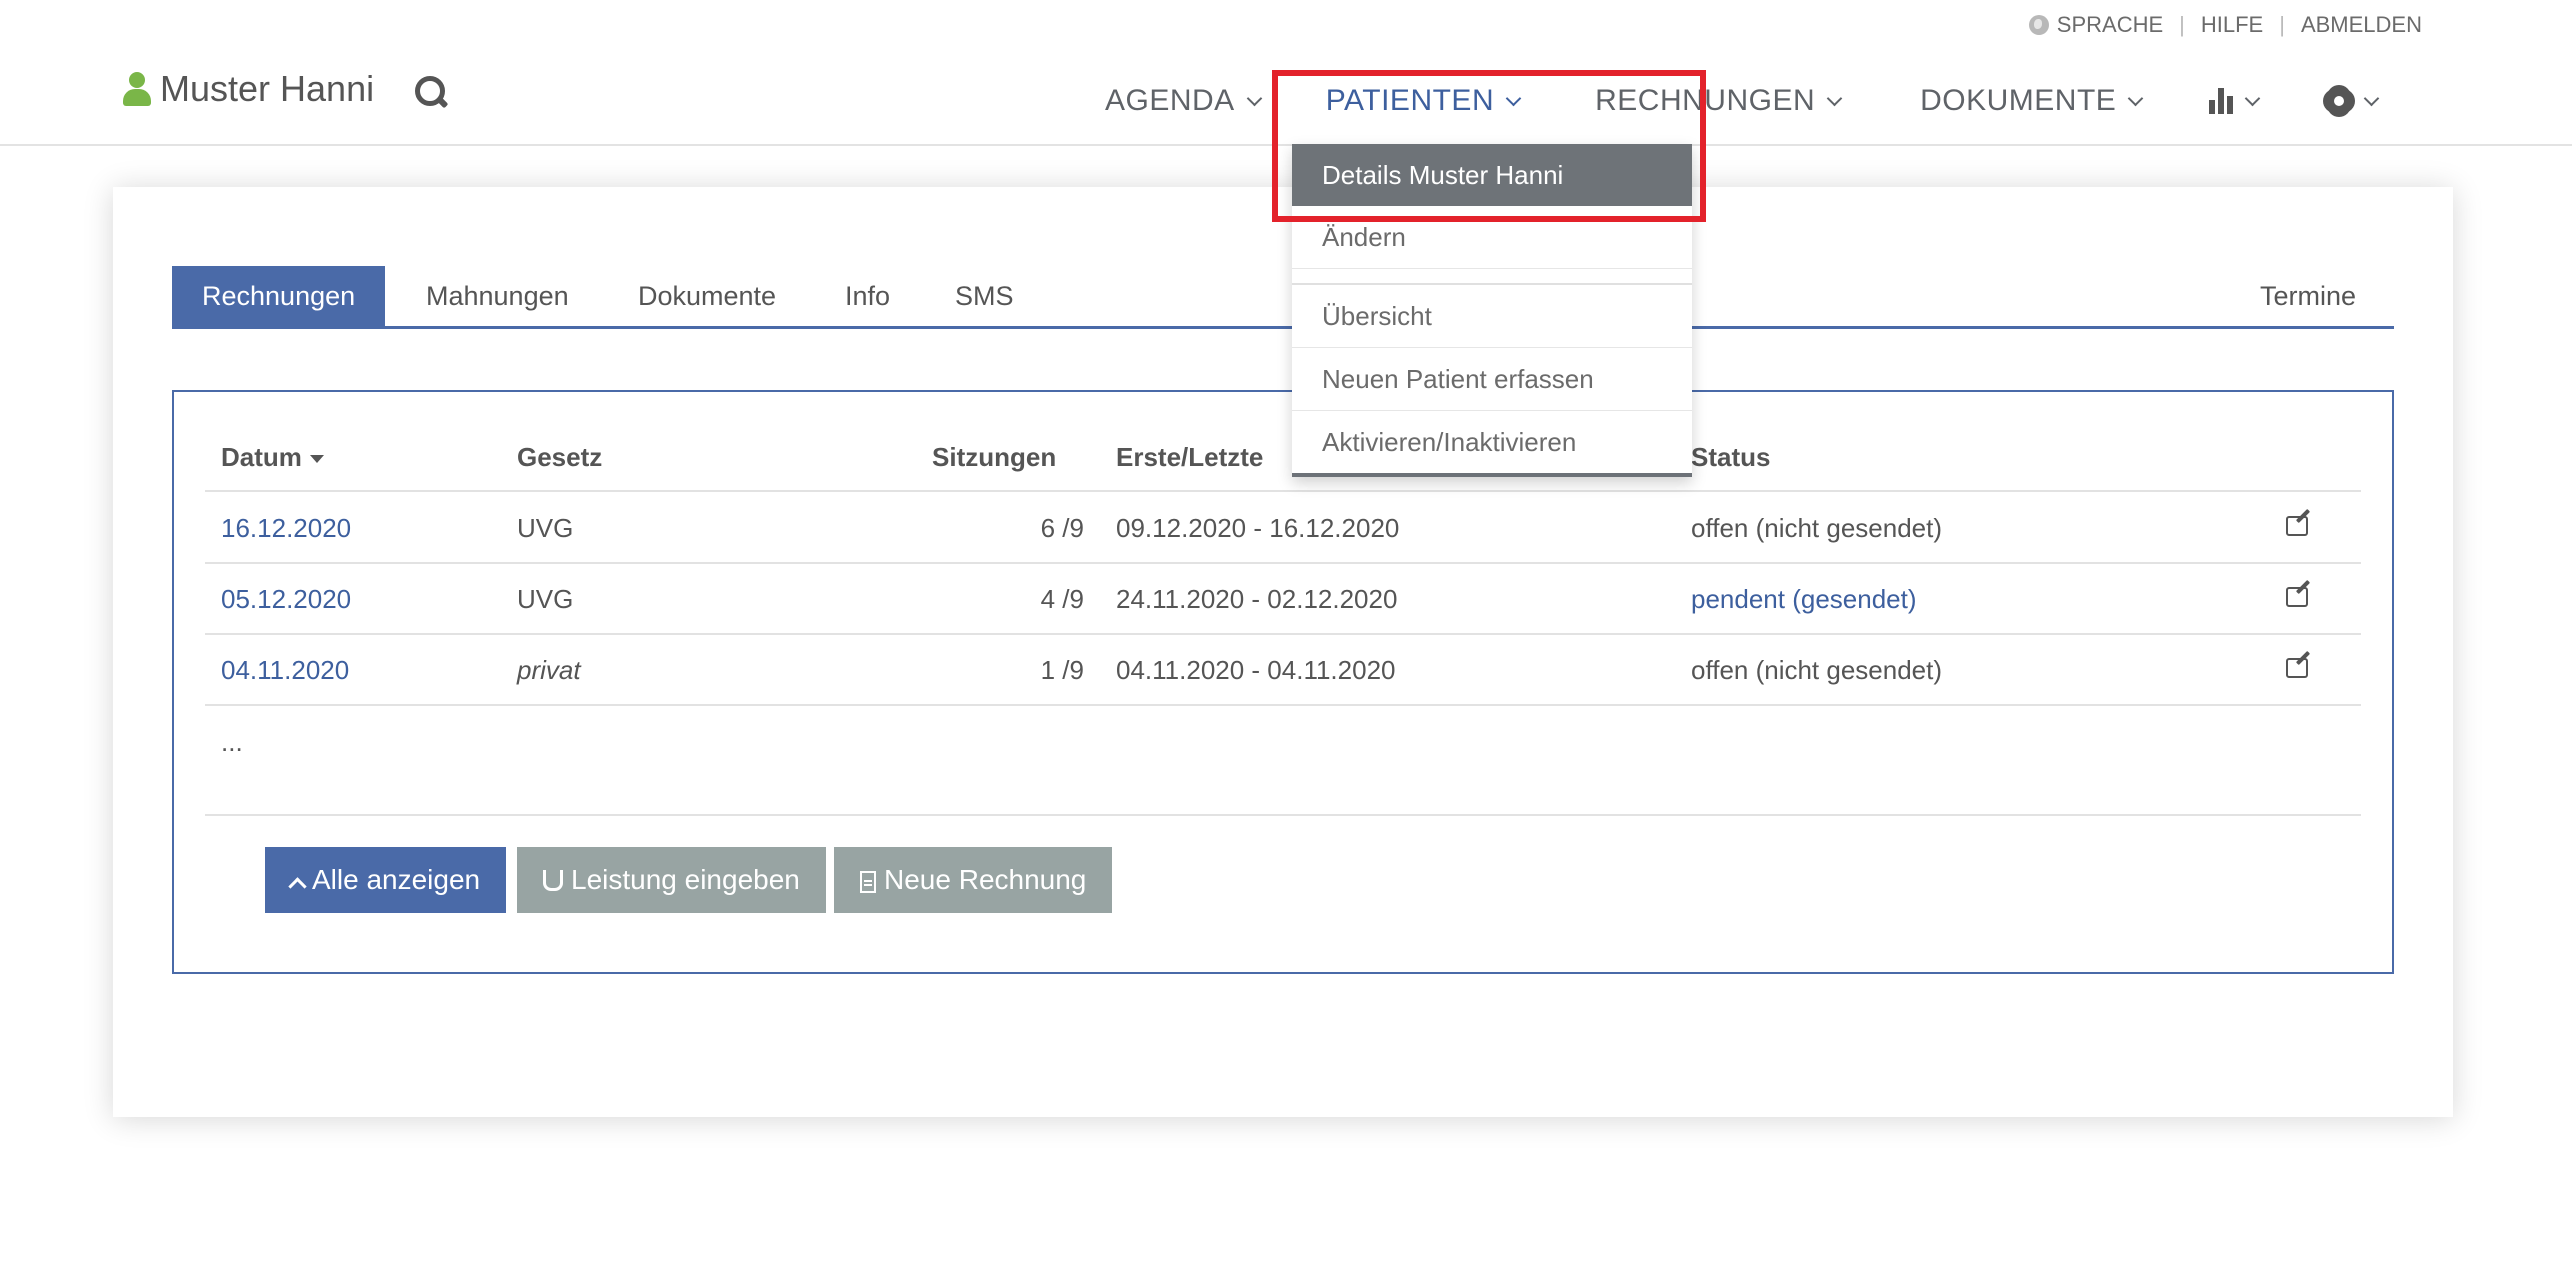 This screenshot has width=2572, height=1261. What do you see at coordinates (497, 296) in the screenshot?
I see `tab-mahnungen: Mahnungen` at bounding box center [497, 296].